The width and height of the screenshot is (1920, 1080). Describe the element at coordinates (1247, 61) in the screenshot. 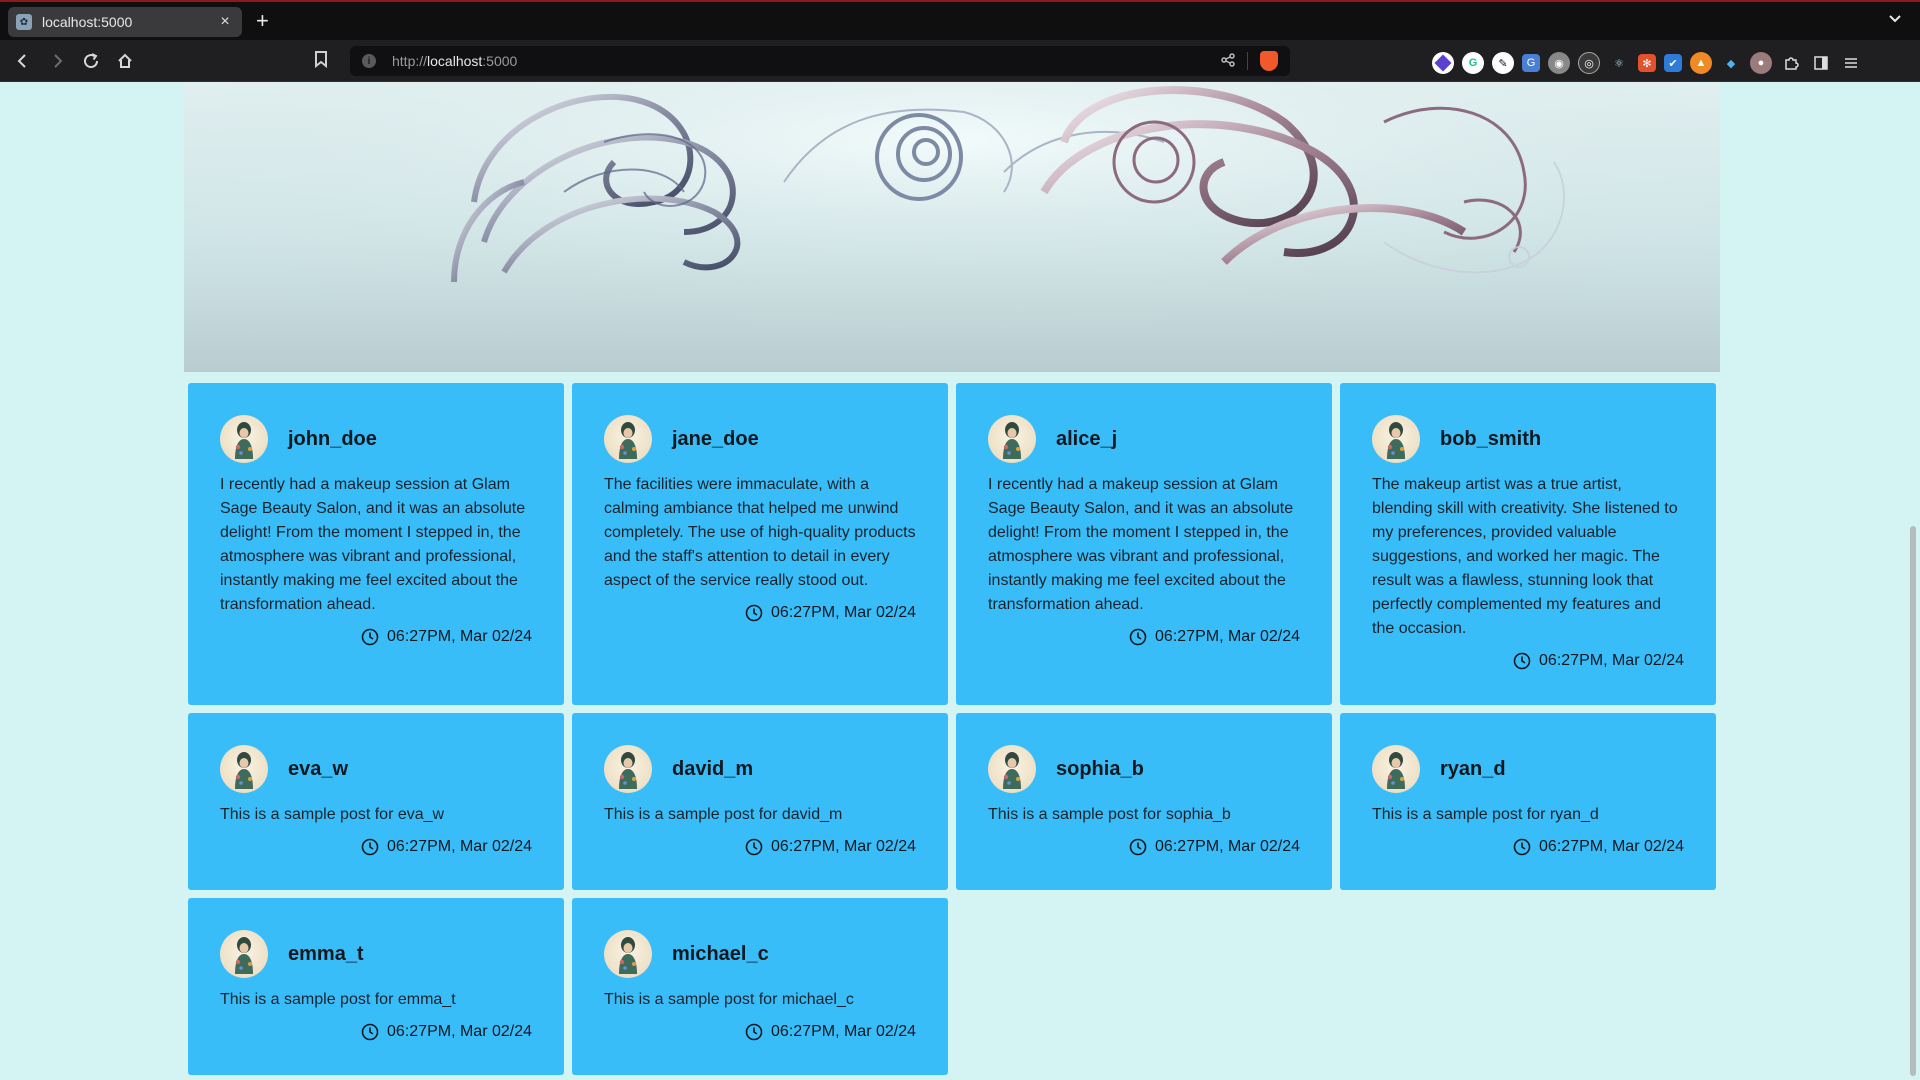

I see `url-divider` at that location.